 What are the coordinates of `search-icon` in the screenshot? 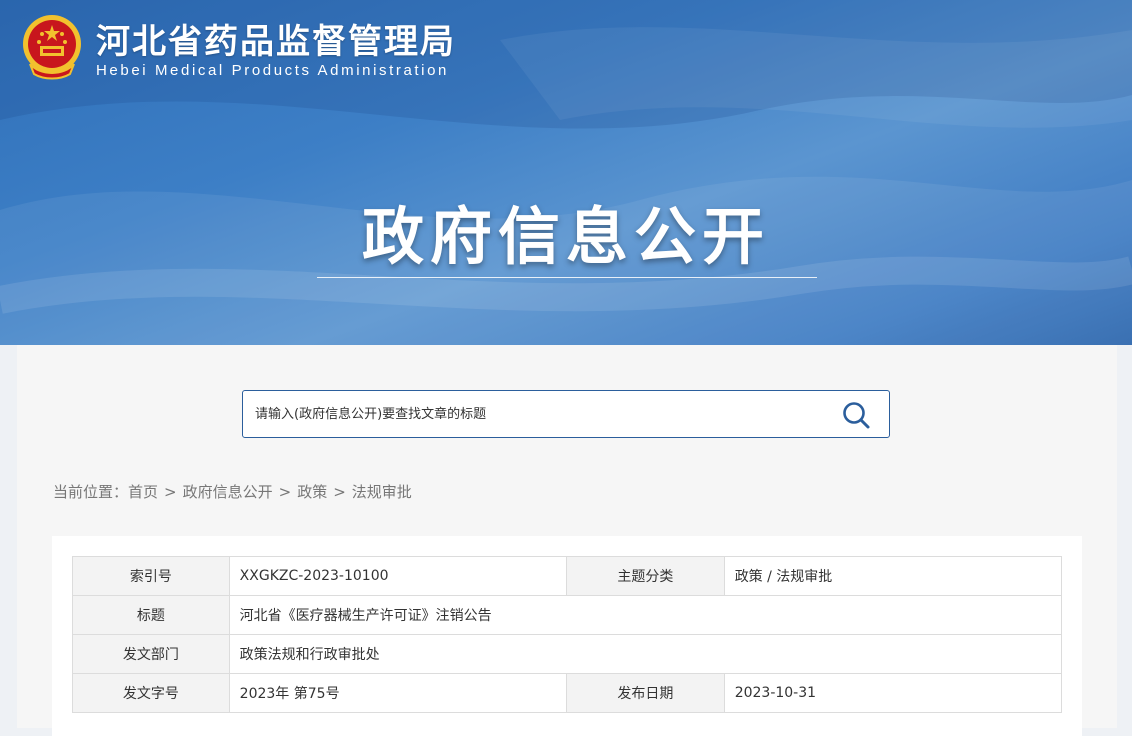 It's located at (856, 415).